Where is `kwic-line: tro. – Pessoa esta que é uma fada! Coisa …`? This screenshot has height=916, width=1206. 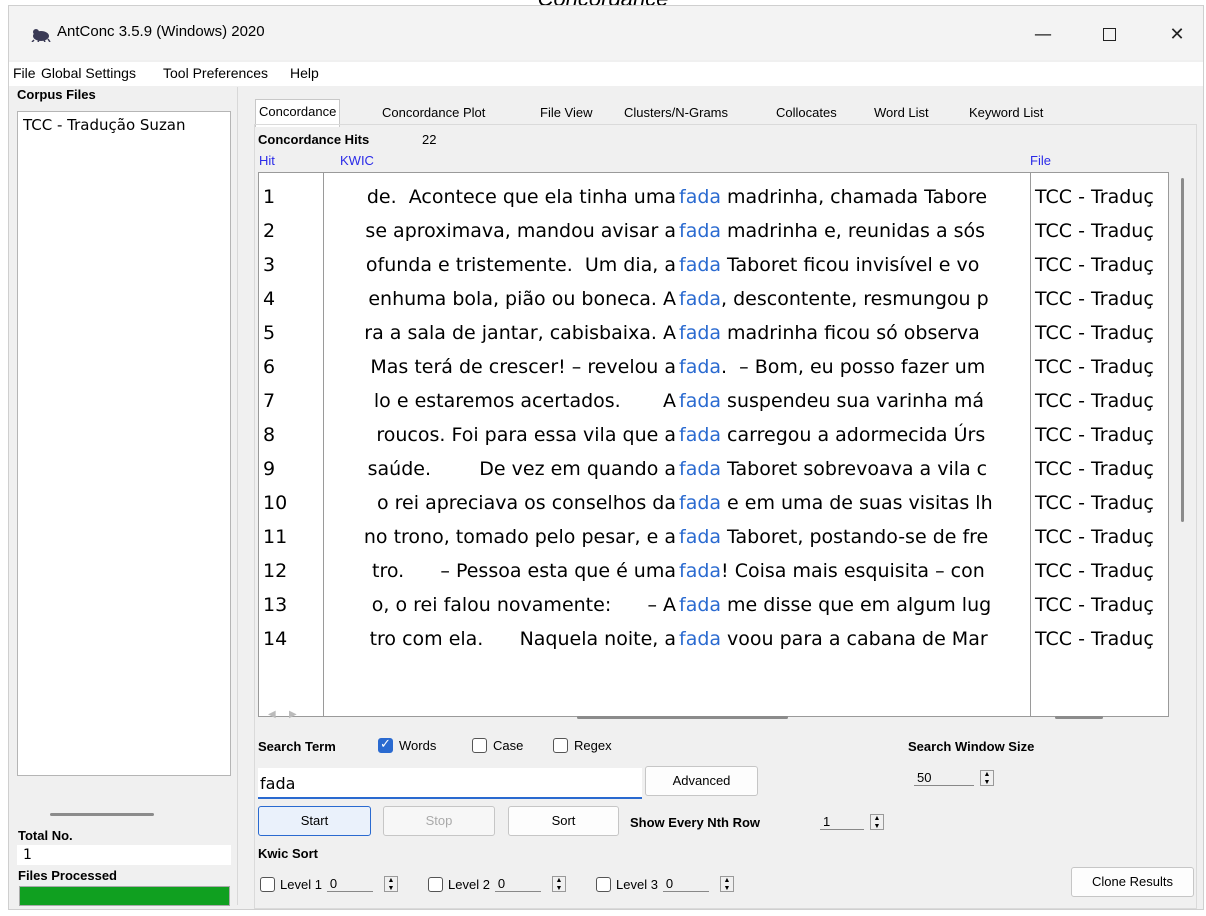 kwic-line: tro. – Pessoa esta que é uma fada! Coisa … is located at coordinates (675, 571).